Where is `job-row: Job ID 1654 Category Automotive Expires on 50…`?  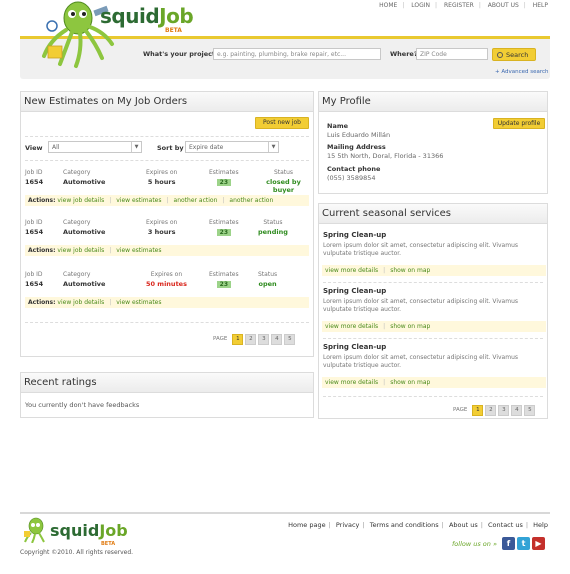 job-row: Job ID 1654 Category Automotive Expires on 50… is located at coordinates (167, 291).